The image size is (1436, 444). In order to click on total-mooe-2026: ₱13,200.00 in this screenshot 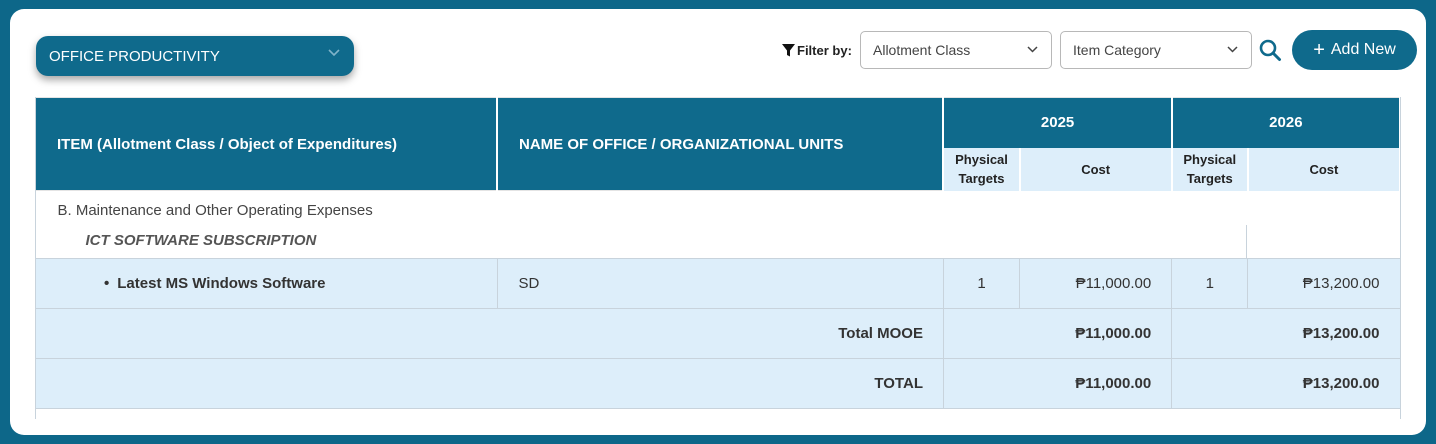, I will do `click(1286, 333)`.